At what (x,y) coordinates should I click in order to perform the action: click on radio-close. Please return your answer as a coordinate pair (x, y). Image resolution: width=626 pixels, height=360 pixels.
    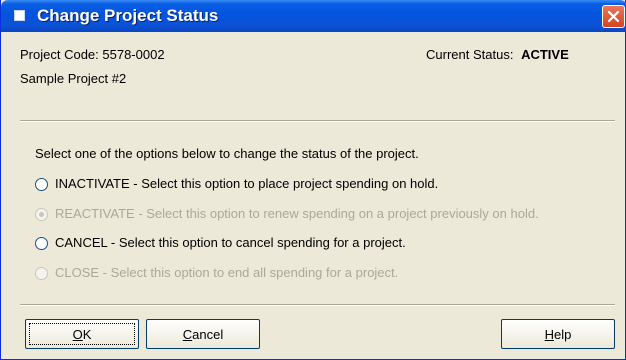
    Looking at the image, I should click on (41, 273).